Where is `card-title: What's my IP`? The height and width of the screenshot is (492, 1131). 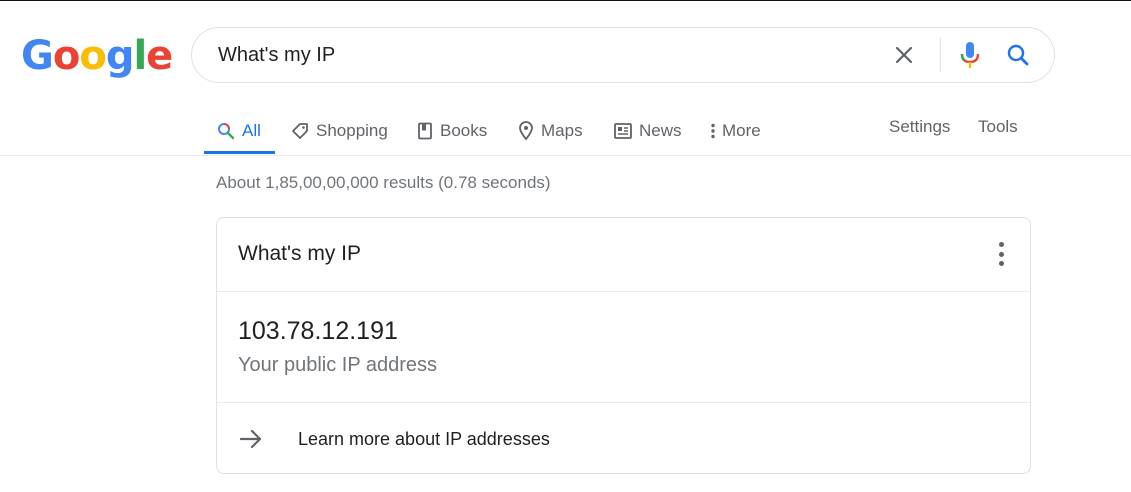
card-title: What's my IP is located at coordinates (300, 253).